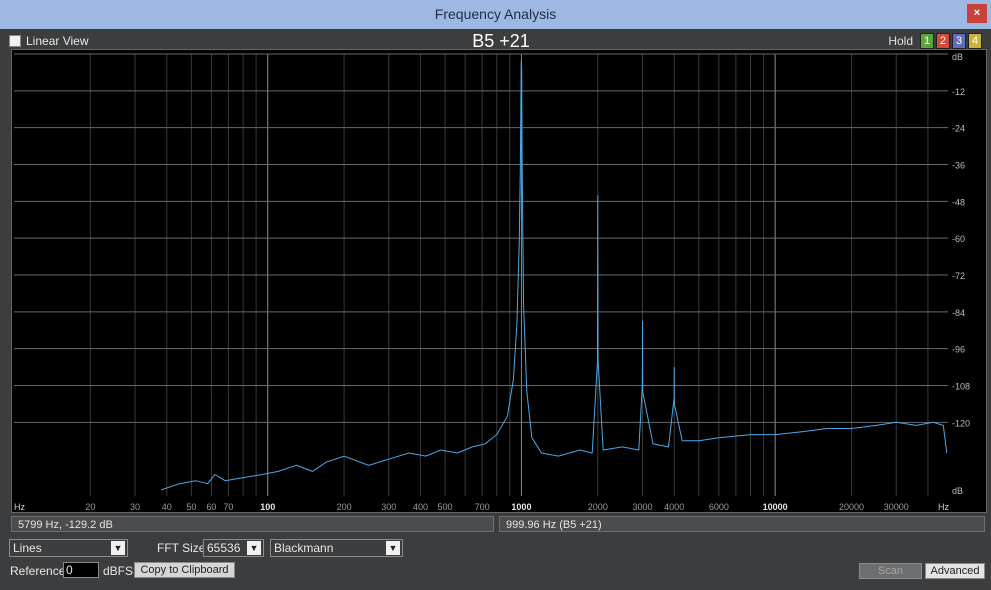  Describe the element at coordinates (935, 41) in the screenshot. I see `hold-group: Hold 1 2 3 4` at that location.